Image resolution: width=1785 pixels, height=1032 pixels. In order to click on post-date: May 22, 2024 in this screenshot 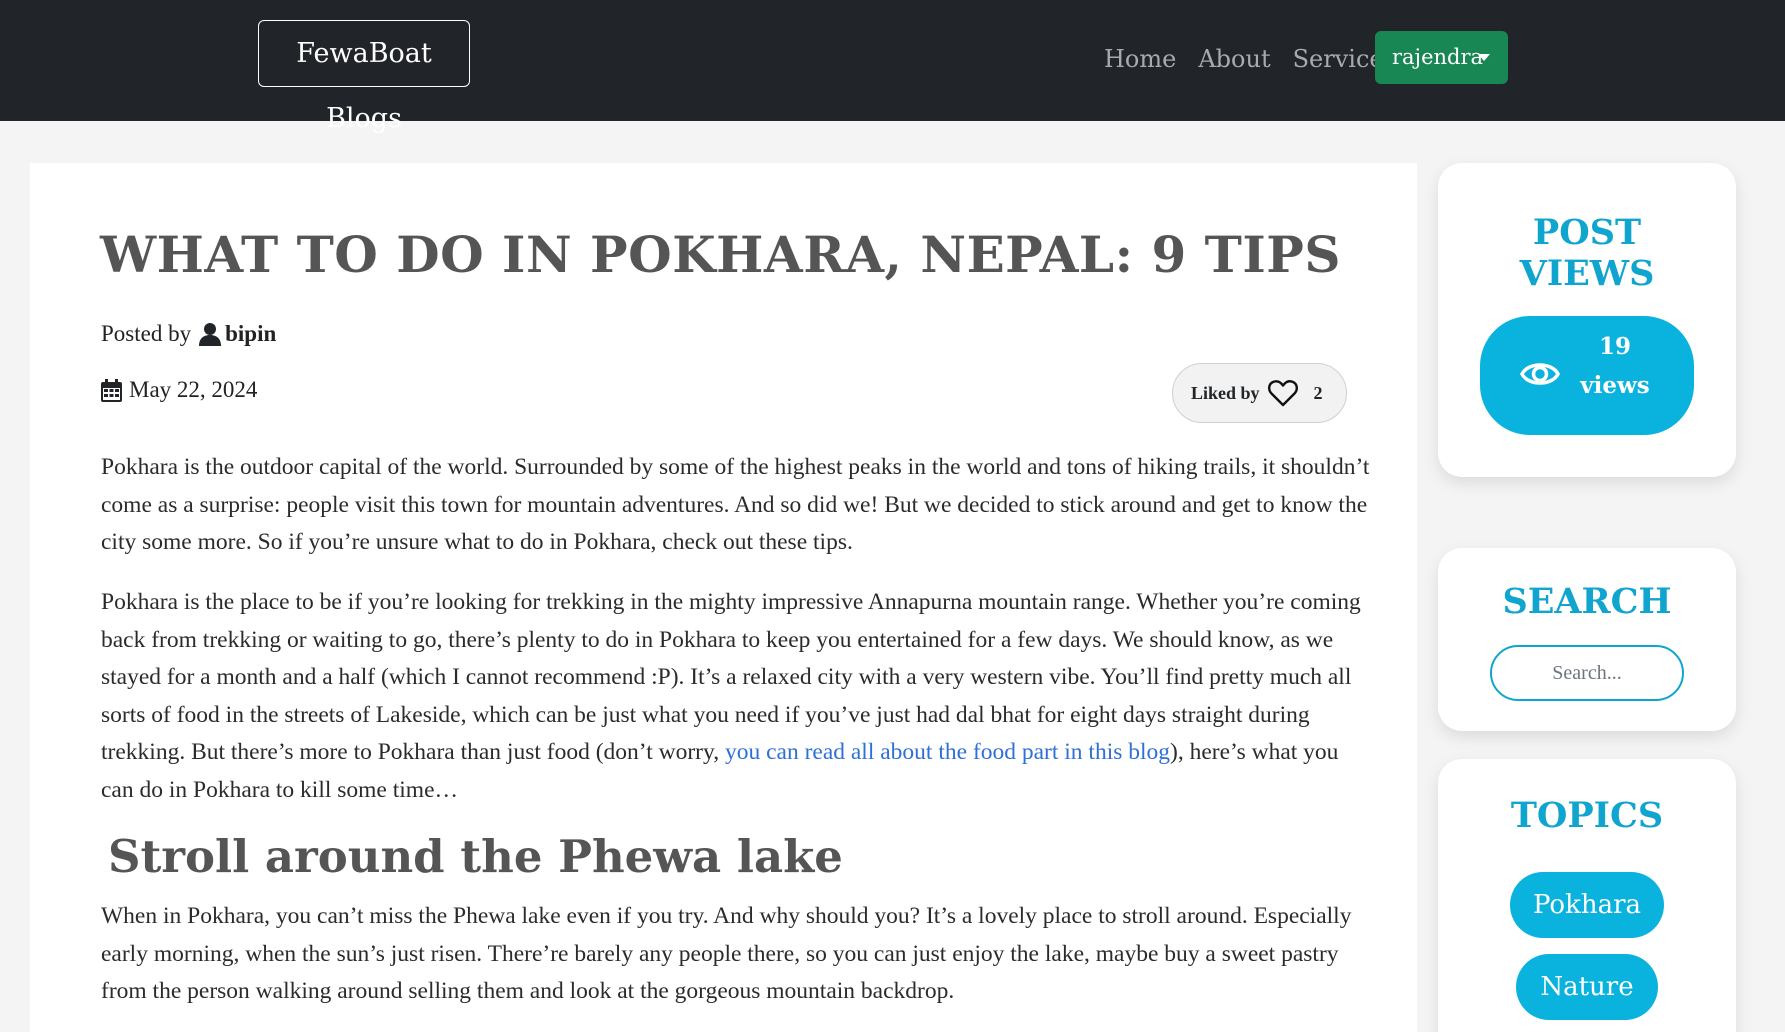, I will do `click(179, 390)`.